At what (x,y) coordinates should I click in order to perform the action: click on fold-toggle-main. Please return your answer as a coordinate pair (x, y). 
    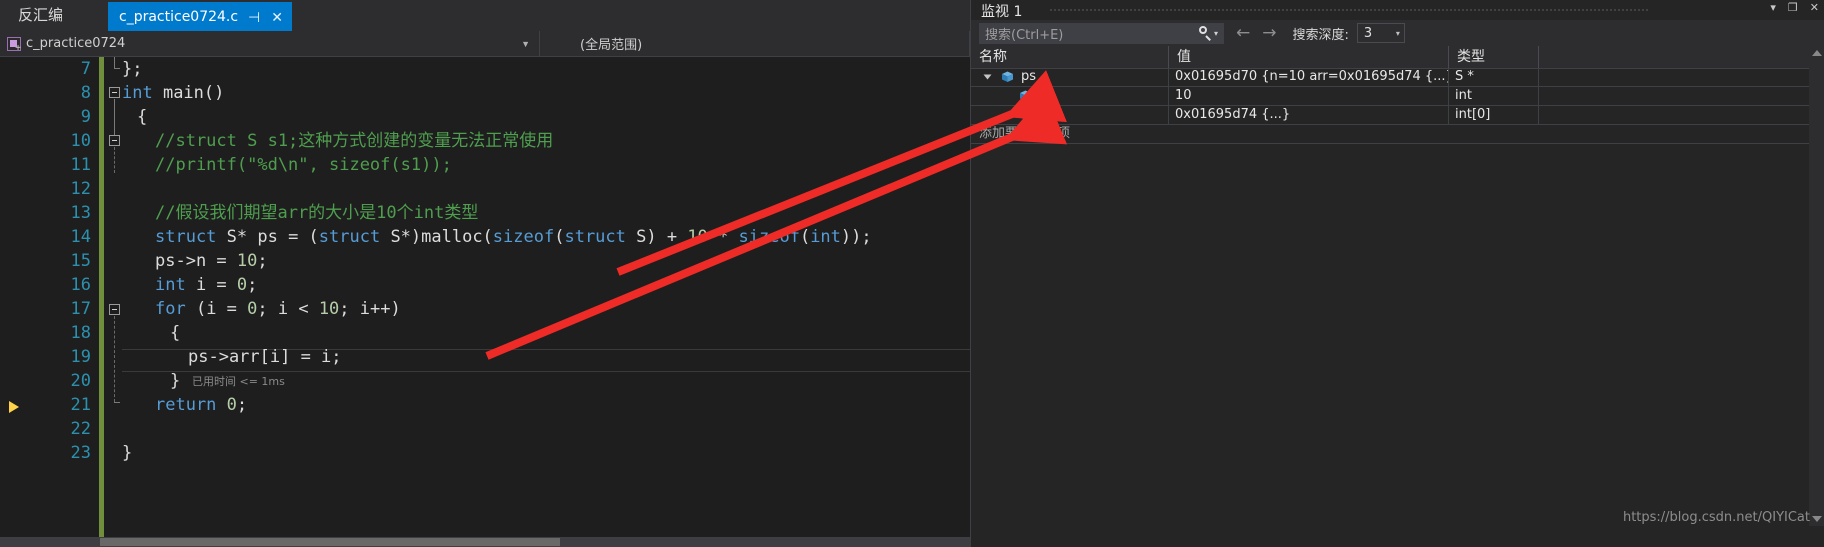
    Looking at the image, I should click on (114, 92).